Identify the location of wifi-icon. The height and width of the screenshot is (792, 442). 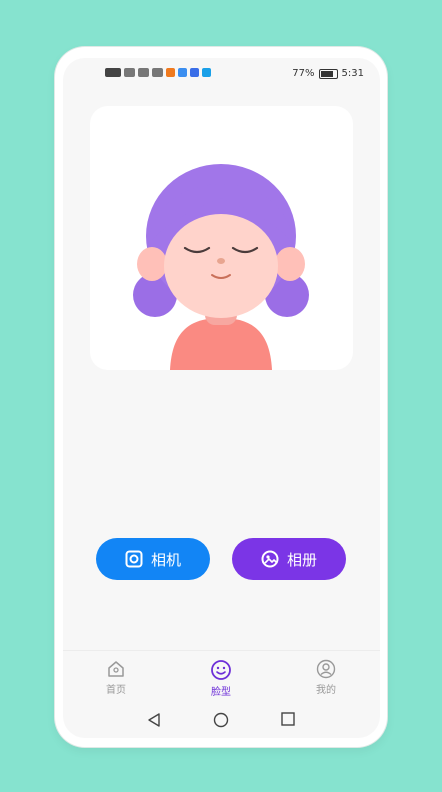
(157, 72).